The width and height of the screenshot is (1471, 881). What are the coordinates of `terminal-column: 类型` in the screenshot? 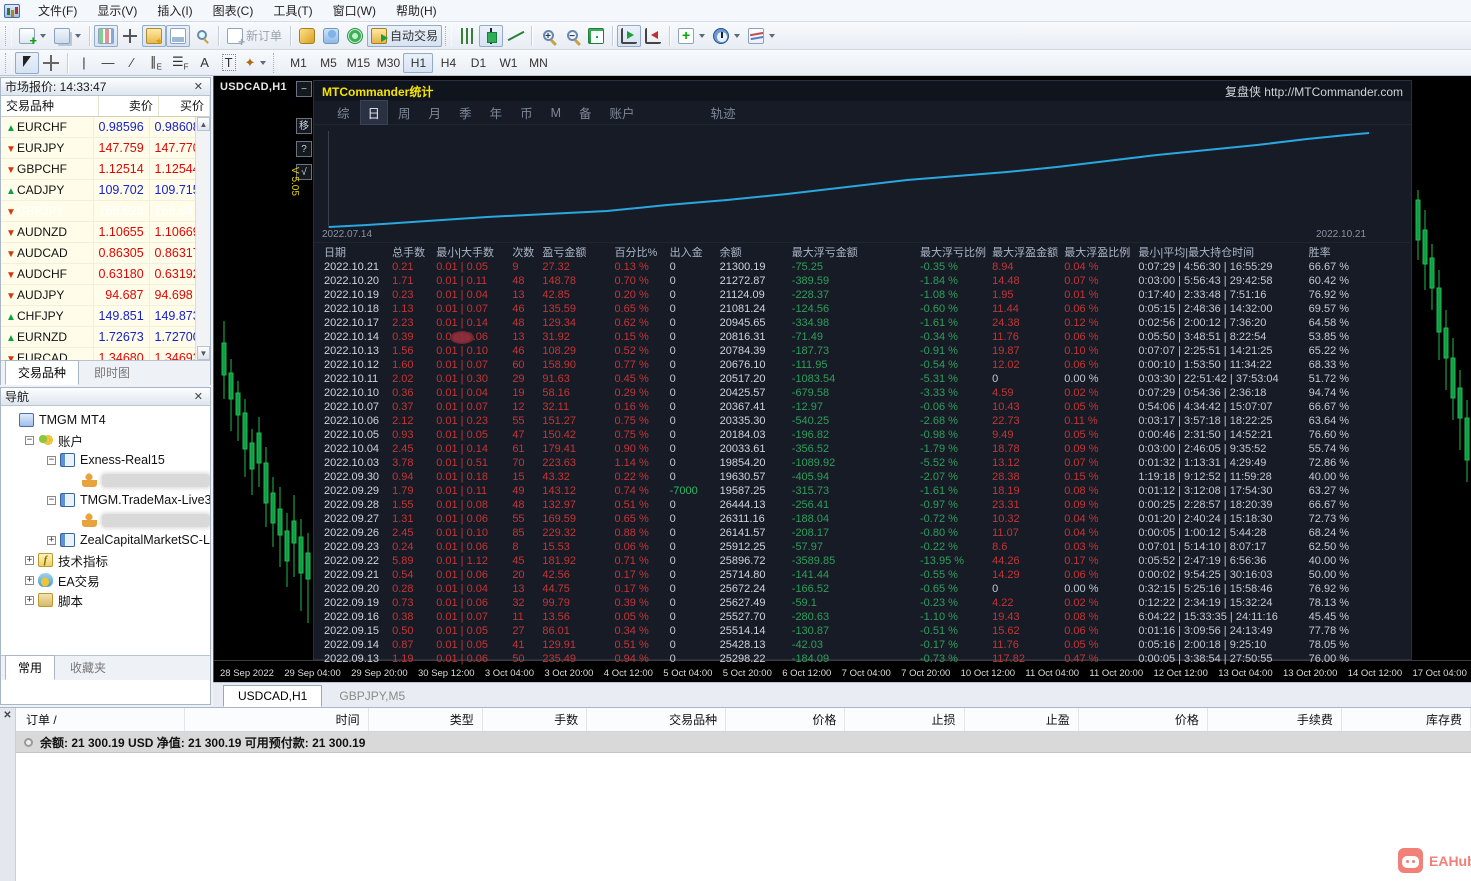 It's located at (426, 719).